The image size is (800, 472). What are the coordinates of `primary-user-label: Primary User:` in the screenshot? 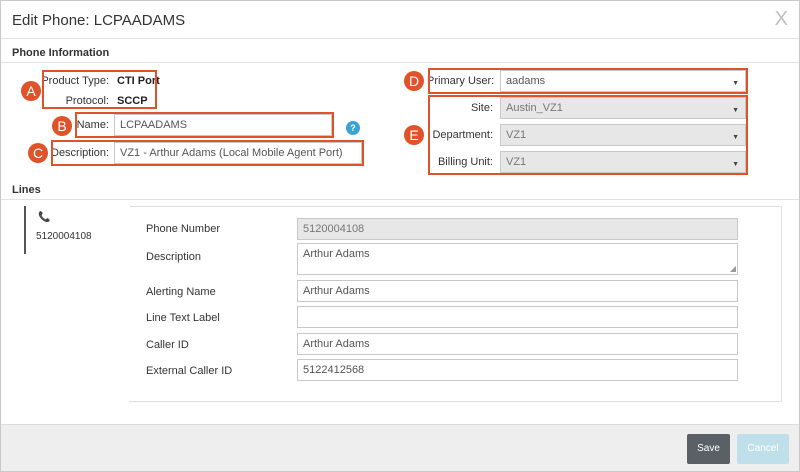 It's located at (461, 81).